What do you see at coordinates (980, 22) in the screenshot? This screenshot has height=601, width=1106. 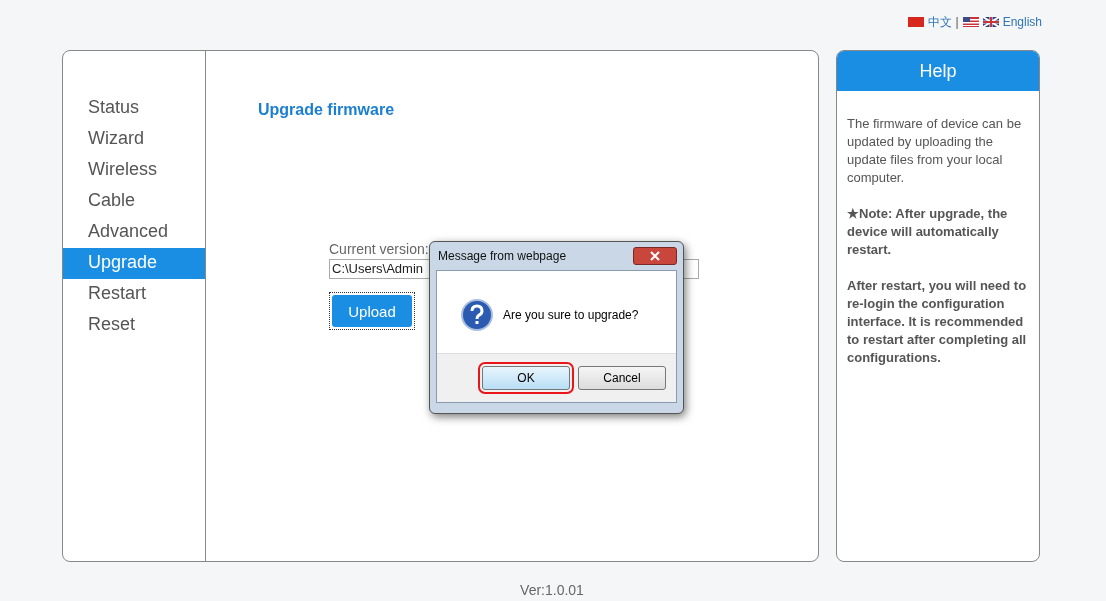 I see `flags-icon` at bounding box center [980, 22].